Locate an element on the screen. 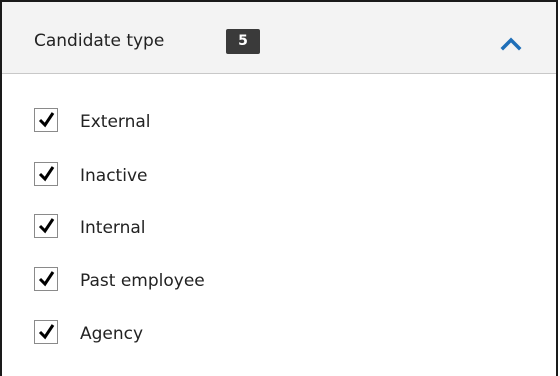 The width and height of the screenshot is (560, 376). option-inactive: Inactive is located at coordinates (184, 177).